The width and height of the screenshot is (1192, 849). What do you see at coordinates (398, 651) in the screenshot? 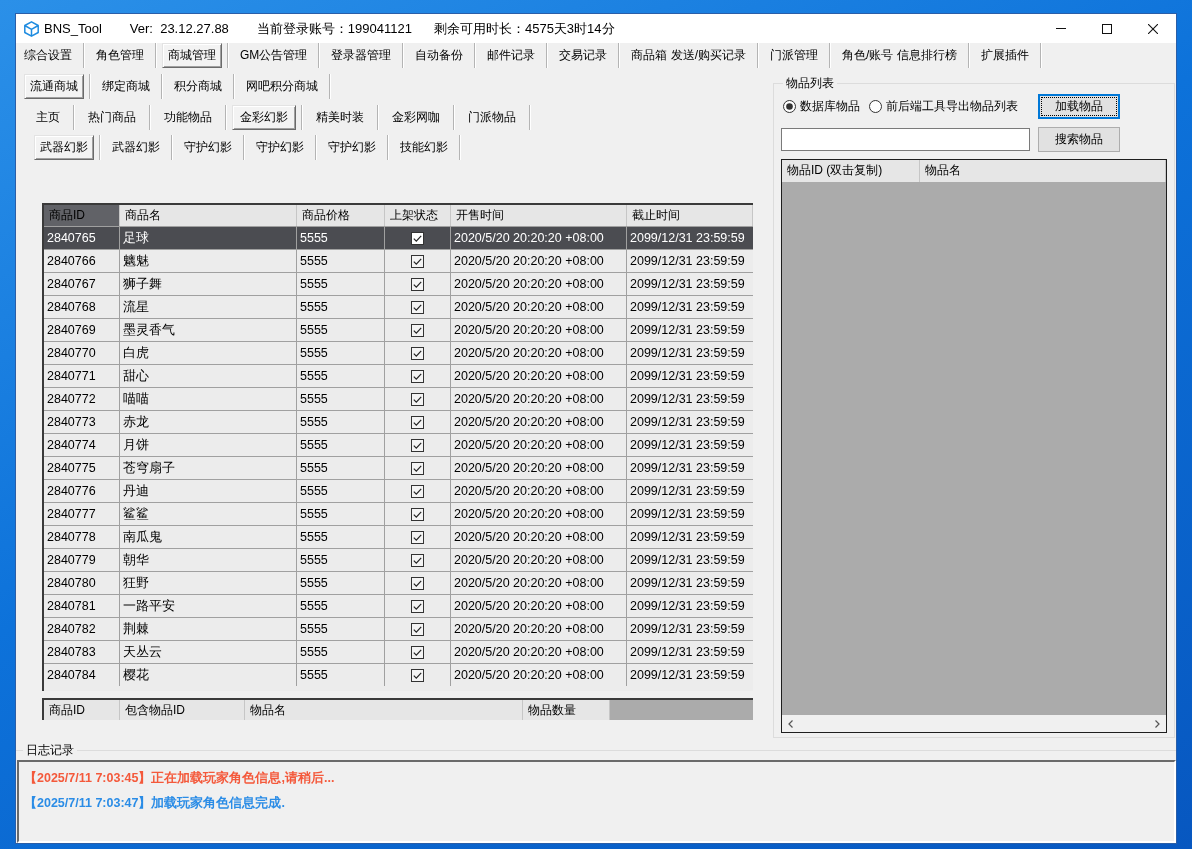
I see `table-row: 2840783 天丛云 5555 2020/5/20 20:20:20 +08:00 2099/12/31 23:59:59` at bounding box center [398, 651].